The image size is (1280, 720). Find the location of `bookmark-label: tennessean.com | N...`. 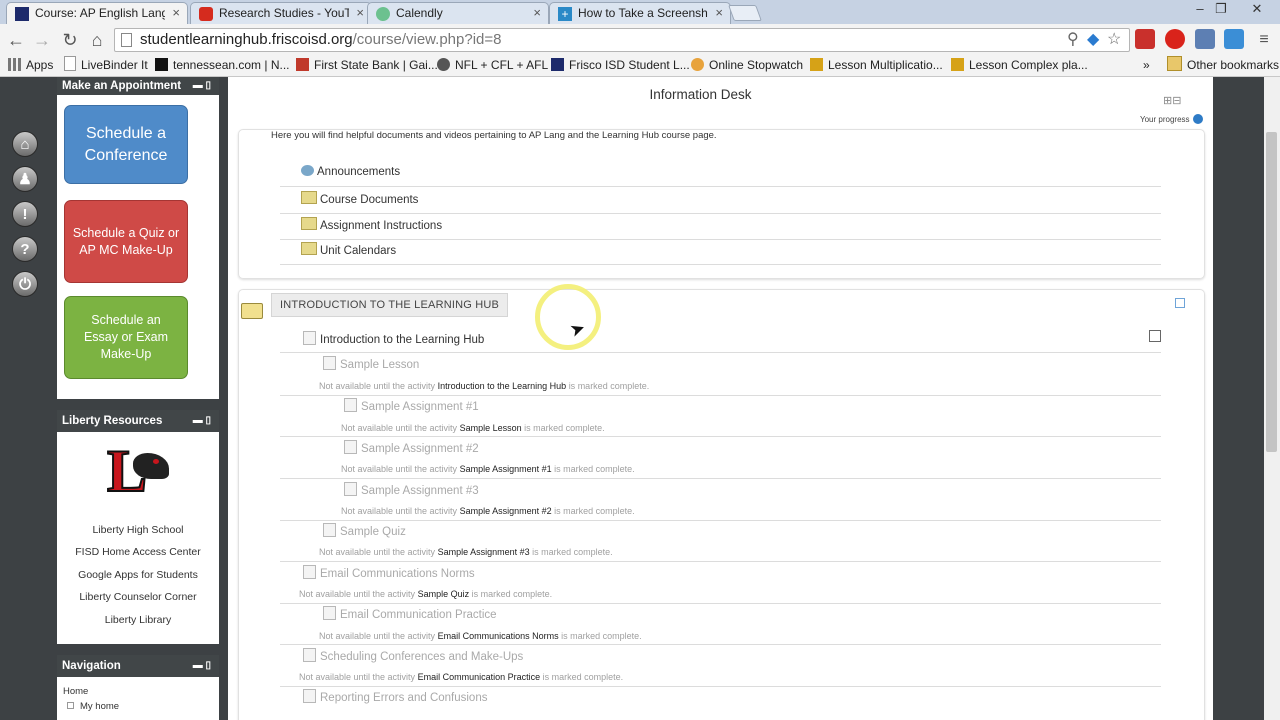

bookmark-label: tennessean.com | N... is located at coordinates (231, 65).